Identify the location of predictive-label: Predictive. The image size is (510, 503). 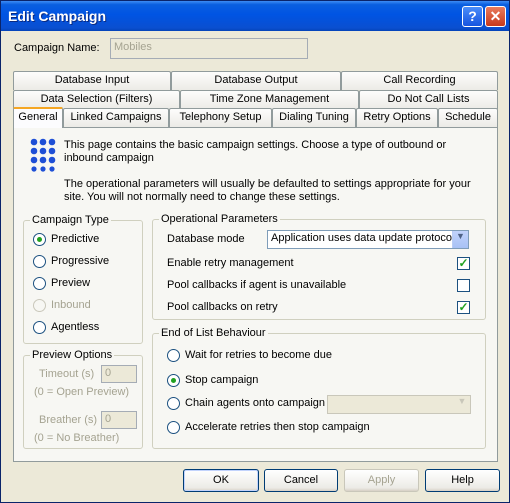
(75, 239).